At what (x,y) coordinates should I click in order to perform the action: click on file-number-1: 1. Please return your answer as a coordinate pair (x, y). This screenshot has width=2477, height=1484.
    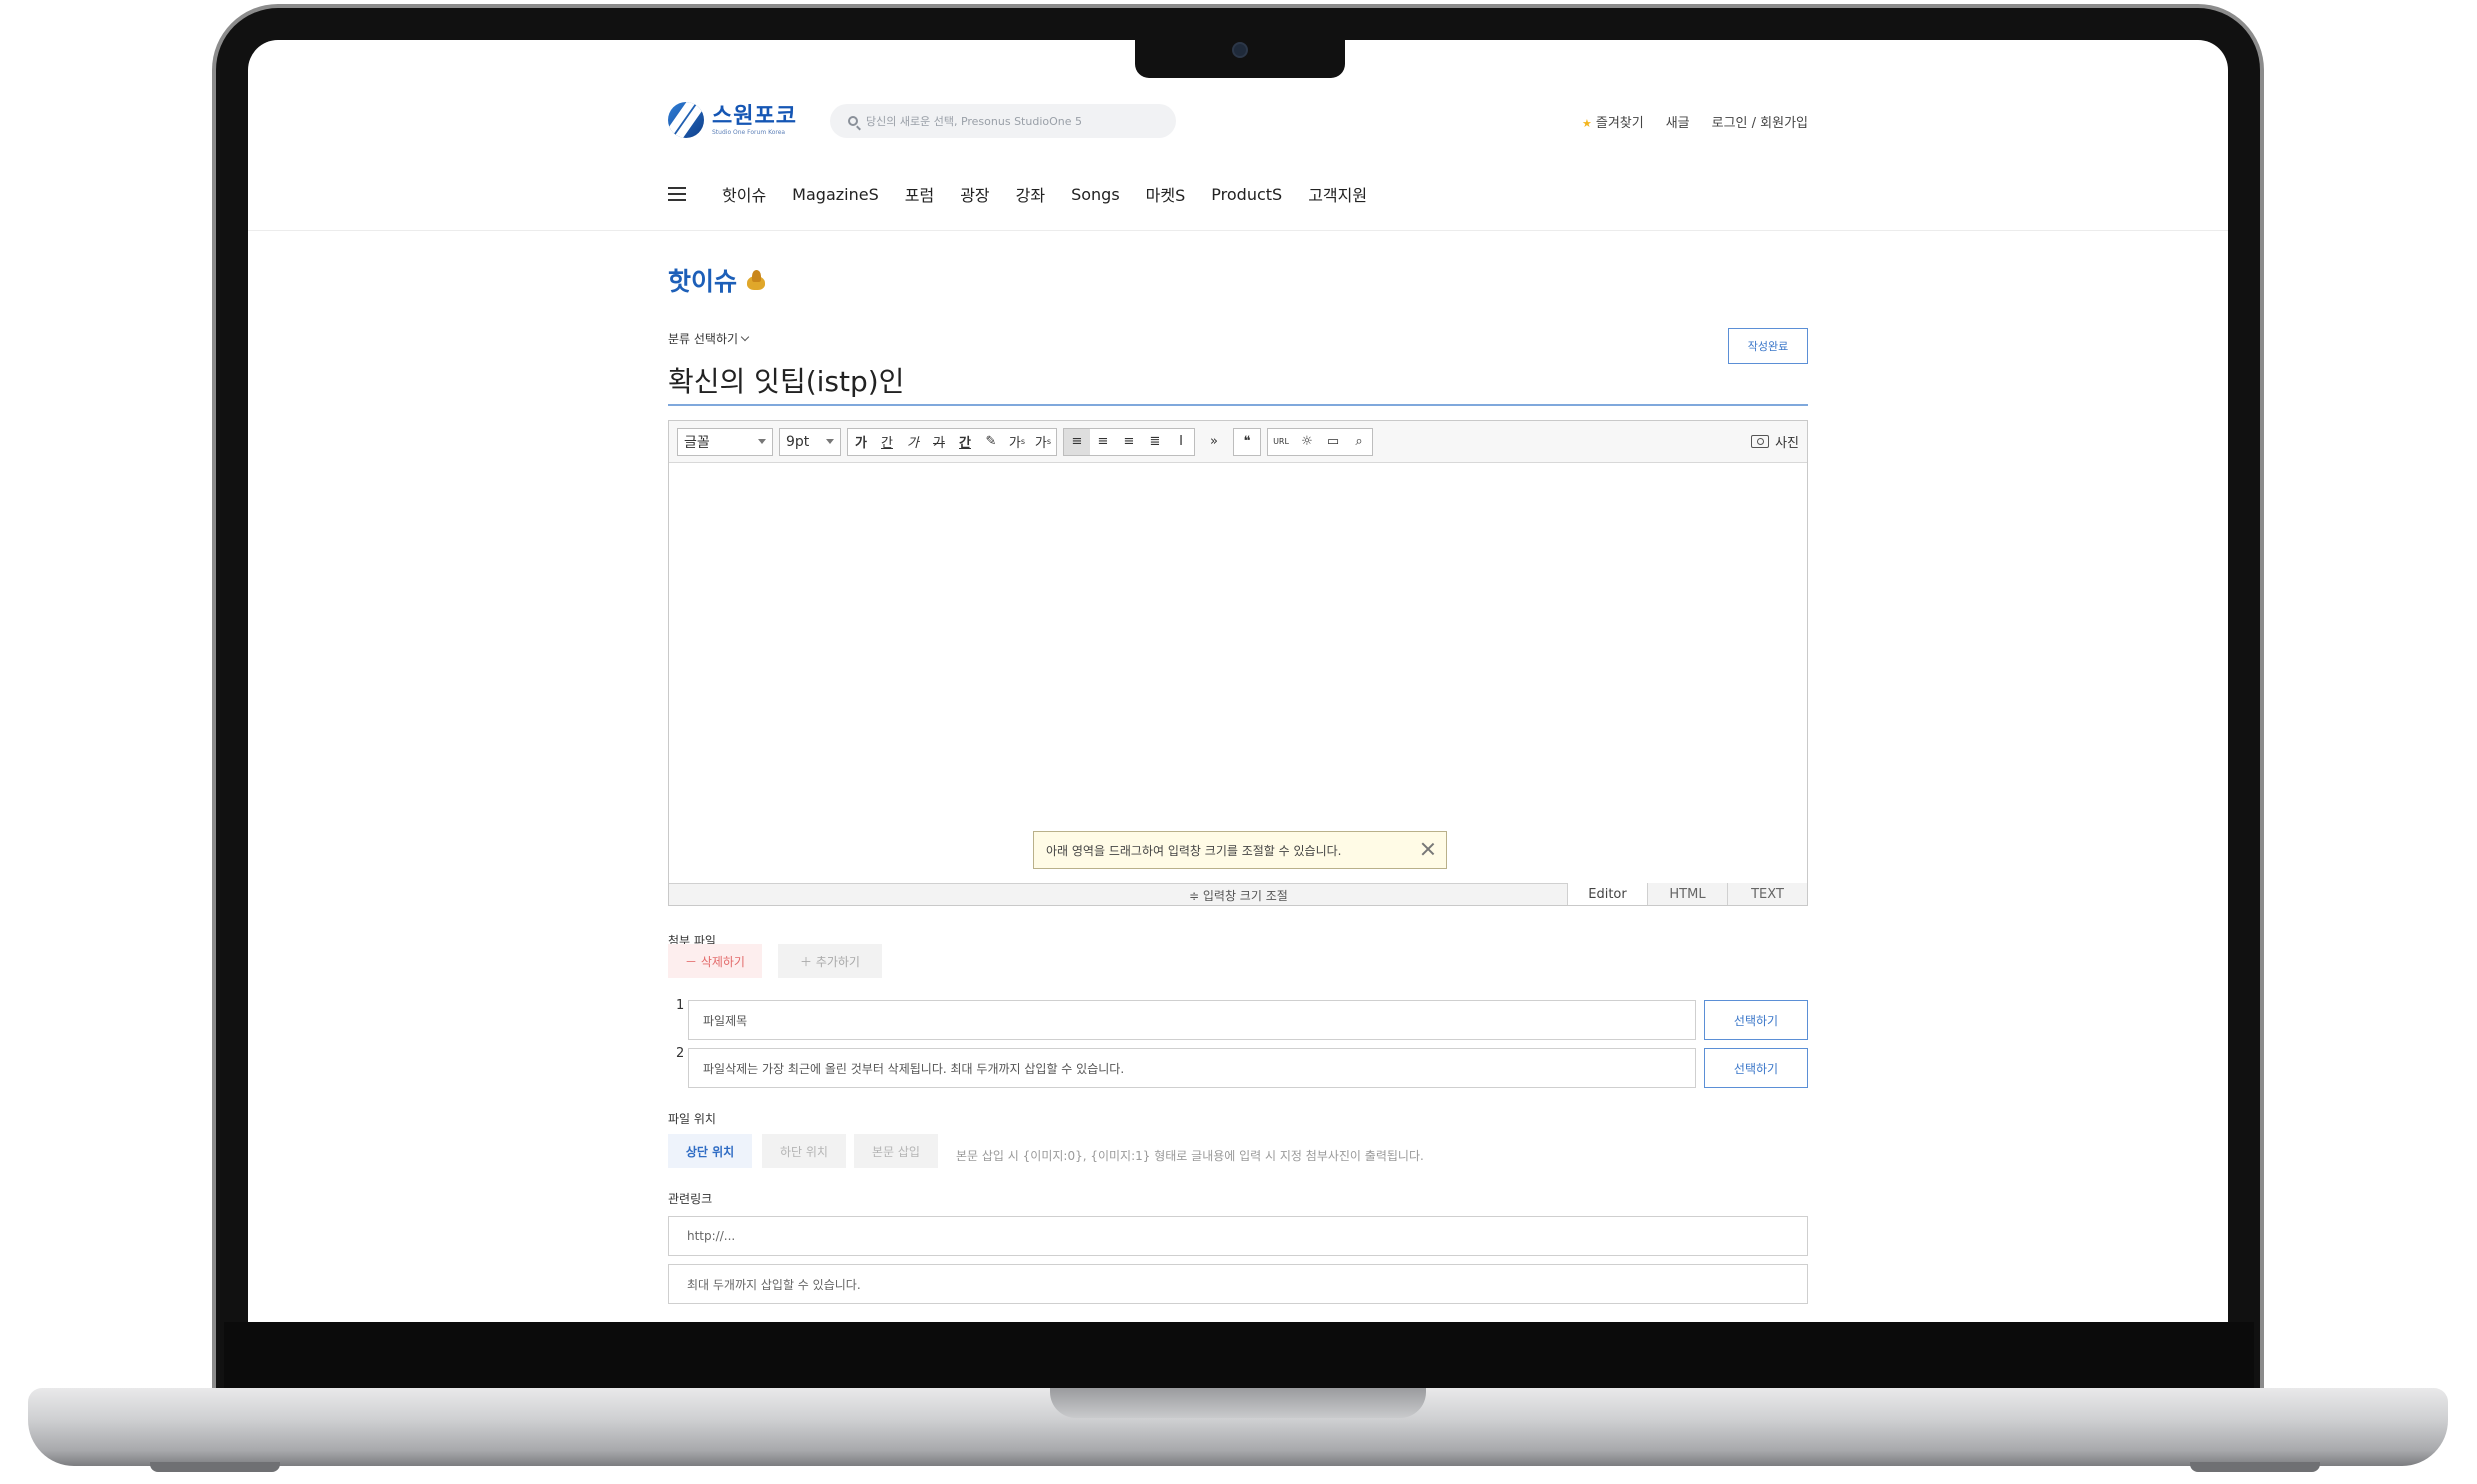
    Looking at the image, I should click on (680, 1005).